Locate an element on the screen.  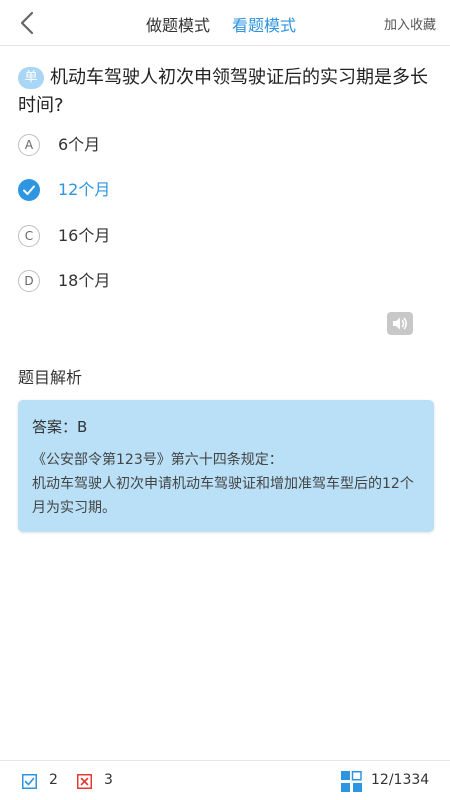
checkbox-check-icon is located at coordinates (29, 781).